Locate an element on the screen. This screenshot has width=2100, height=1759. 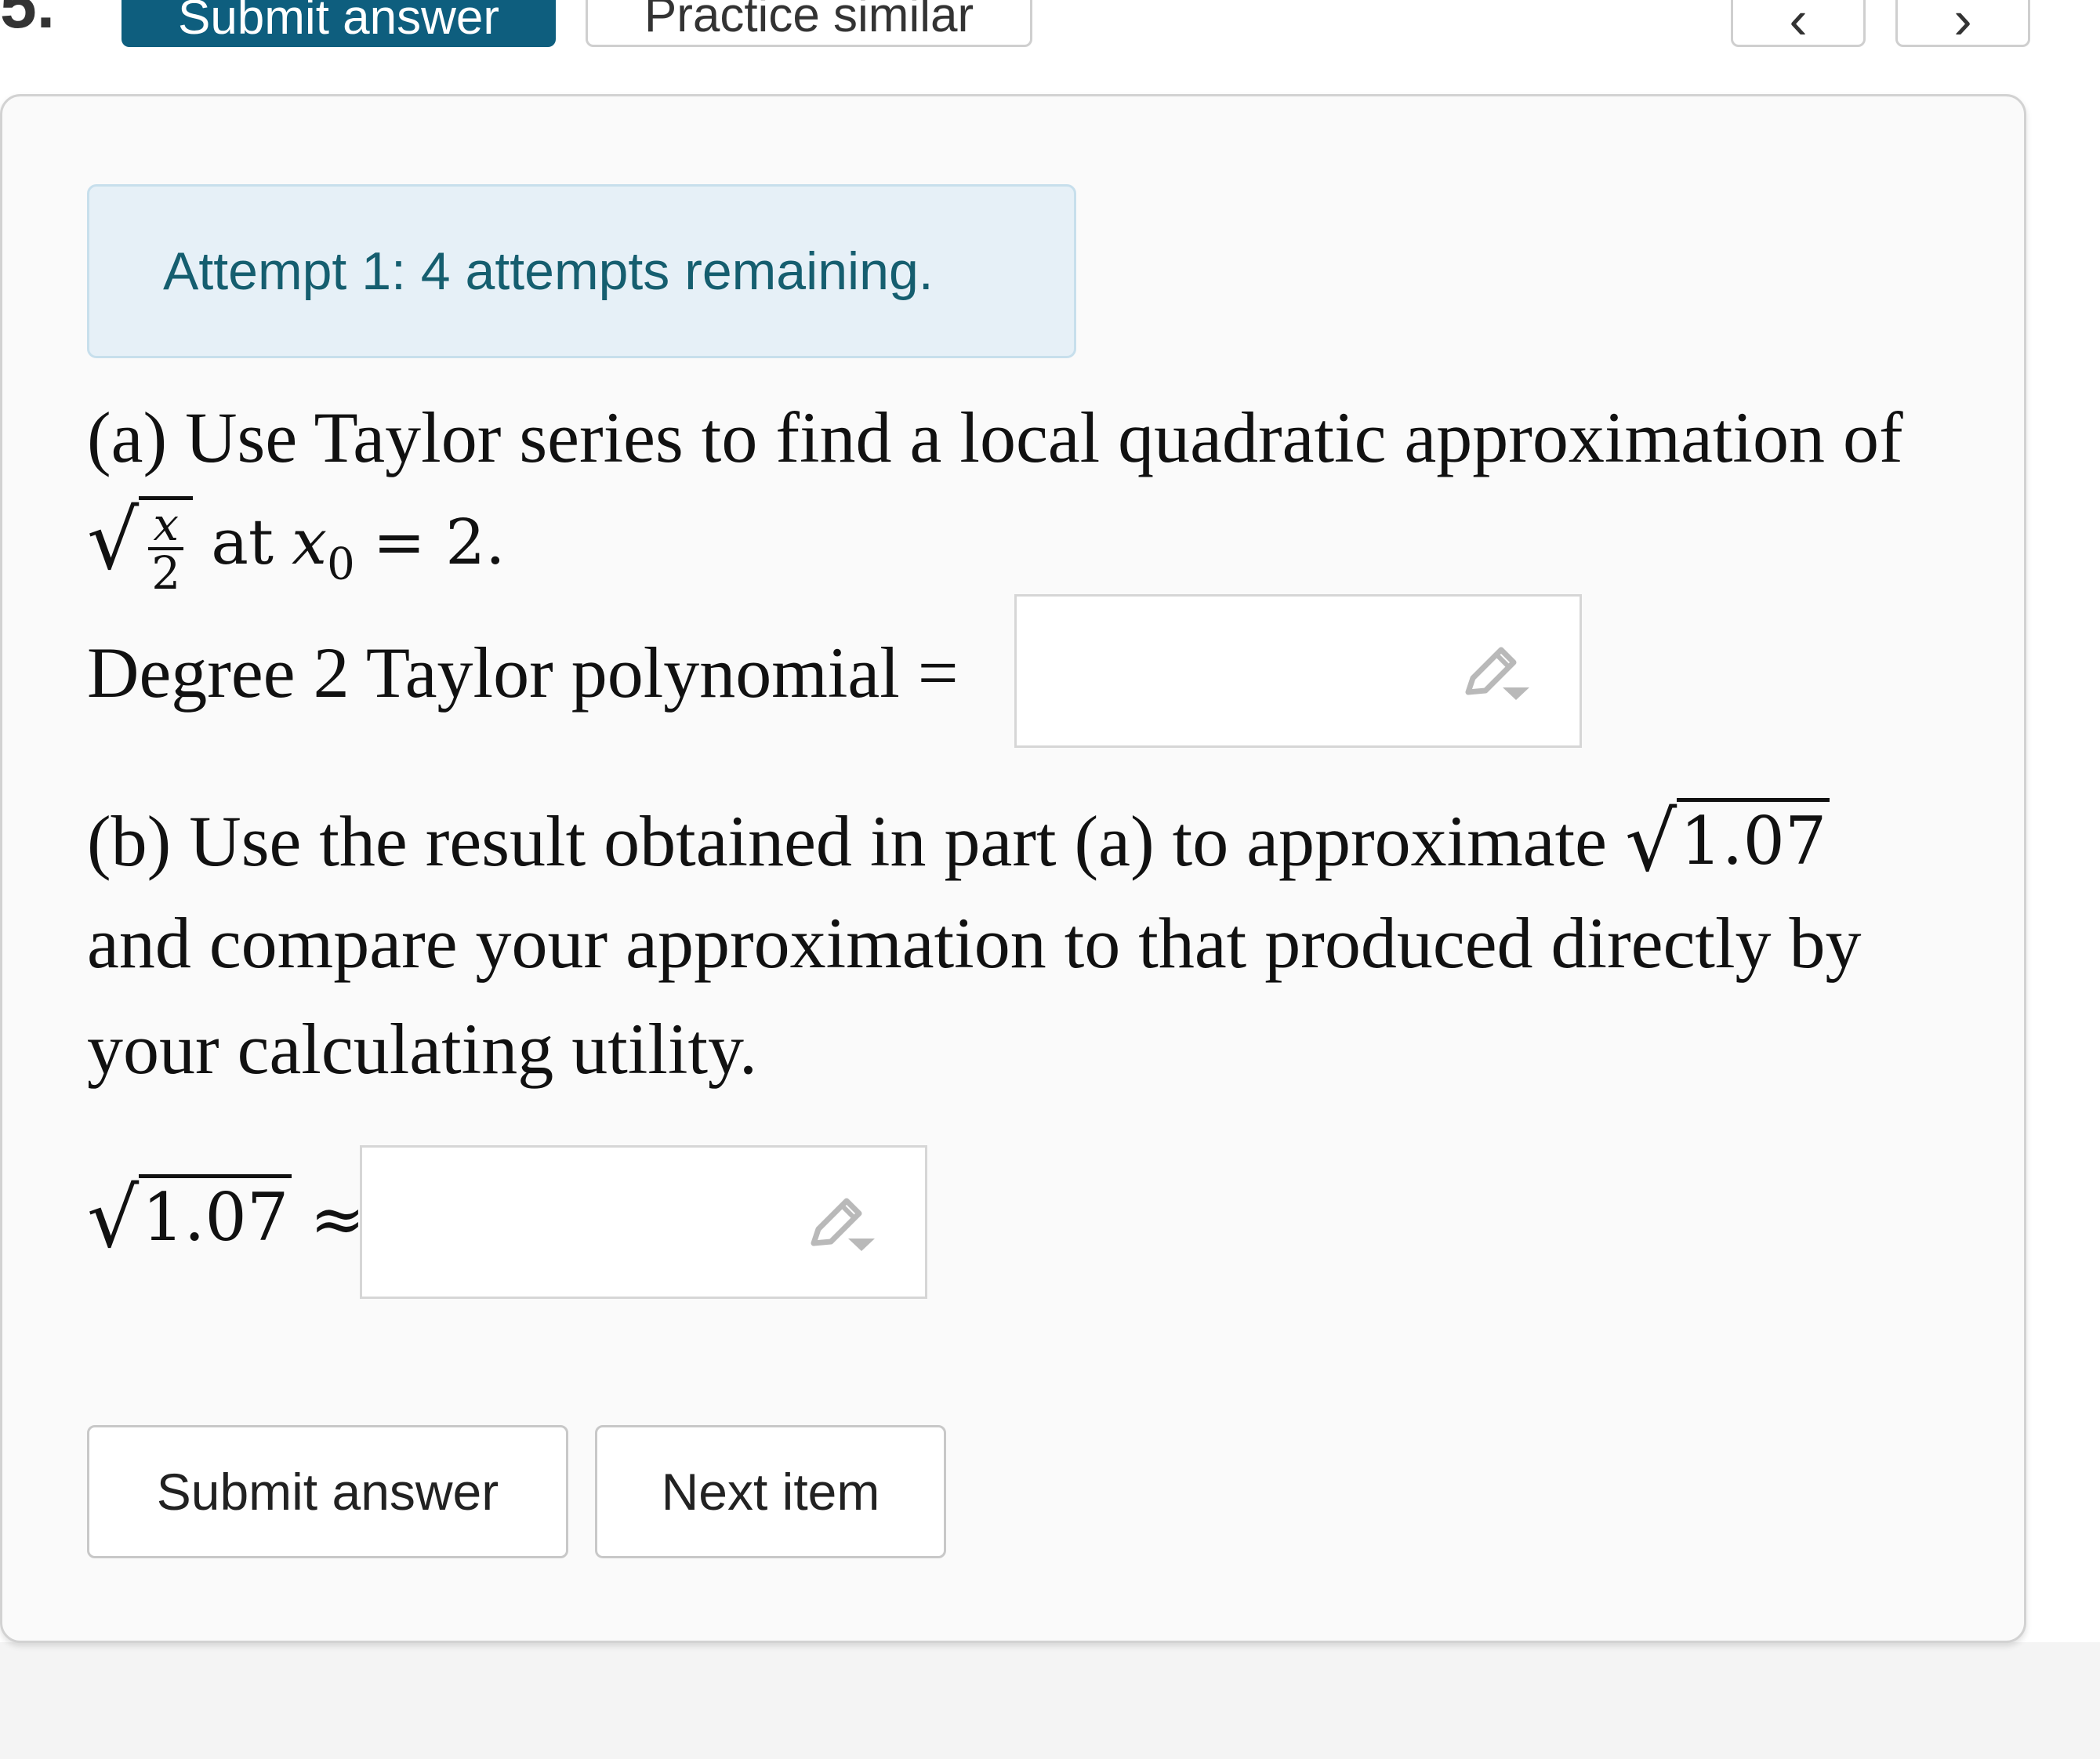
degree-label-row: Degree 2 Taylor polynomial = is located at coordinates (523, 672).